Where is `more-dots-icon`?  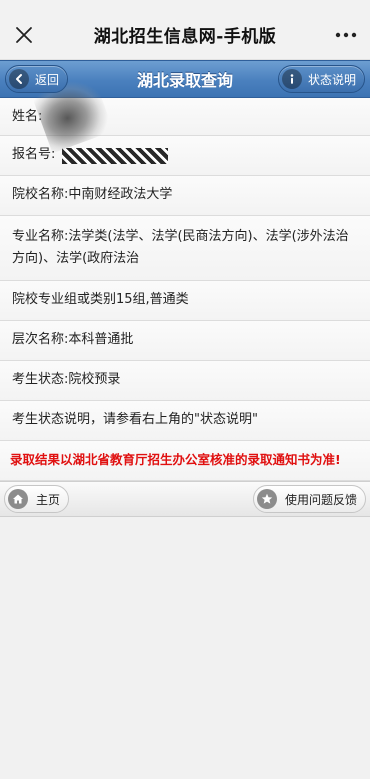 more-dots-icon is located at coordinates (346, 34).